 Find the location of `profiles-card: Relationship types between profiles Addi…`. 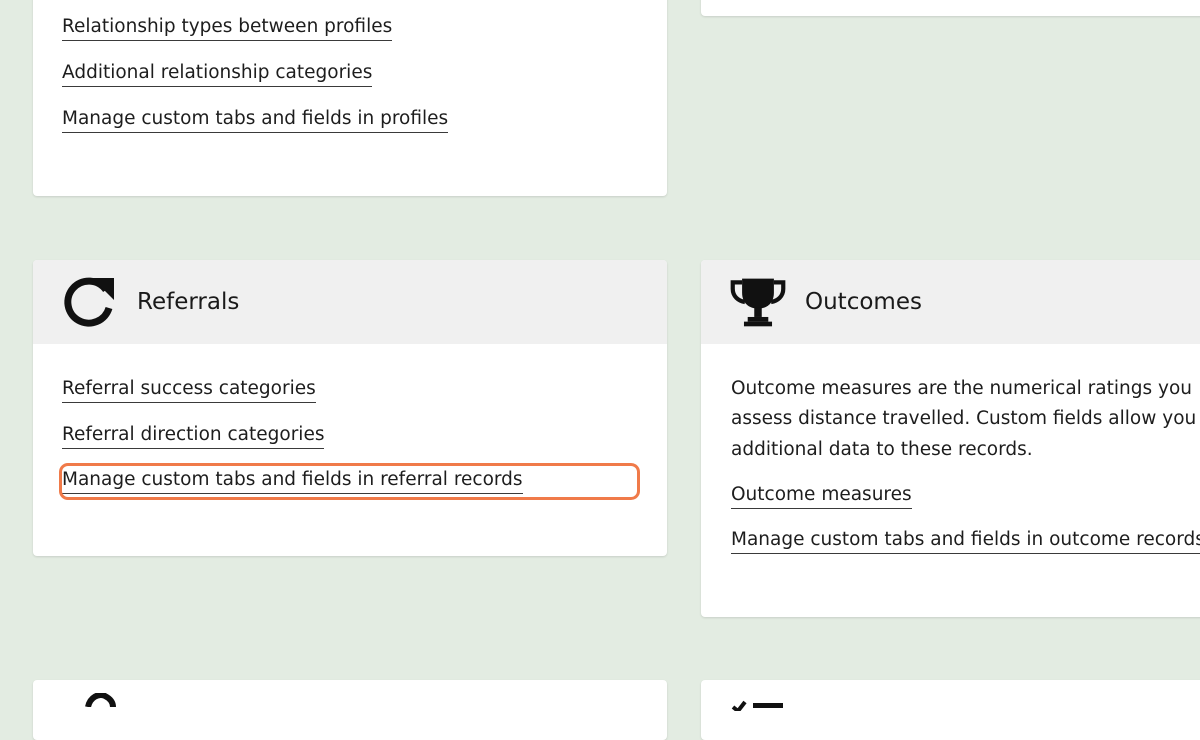

profiles-card: Relationship types between profiles Addi… is located at coordinates (350, 98).